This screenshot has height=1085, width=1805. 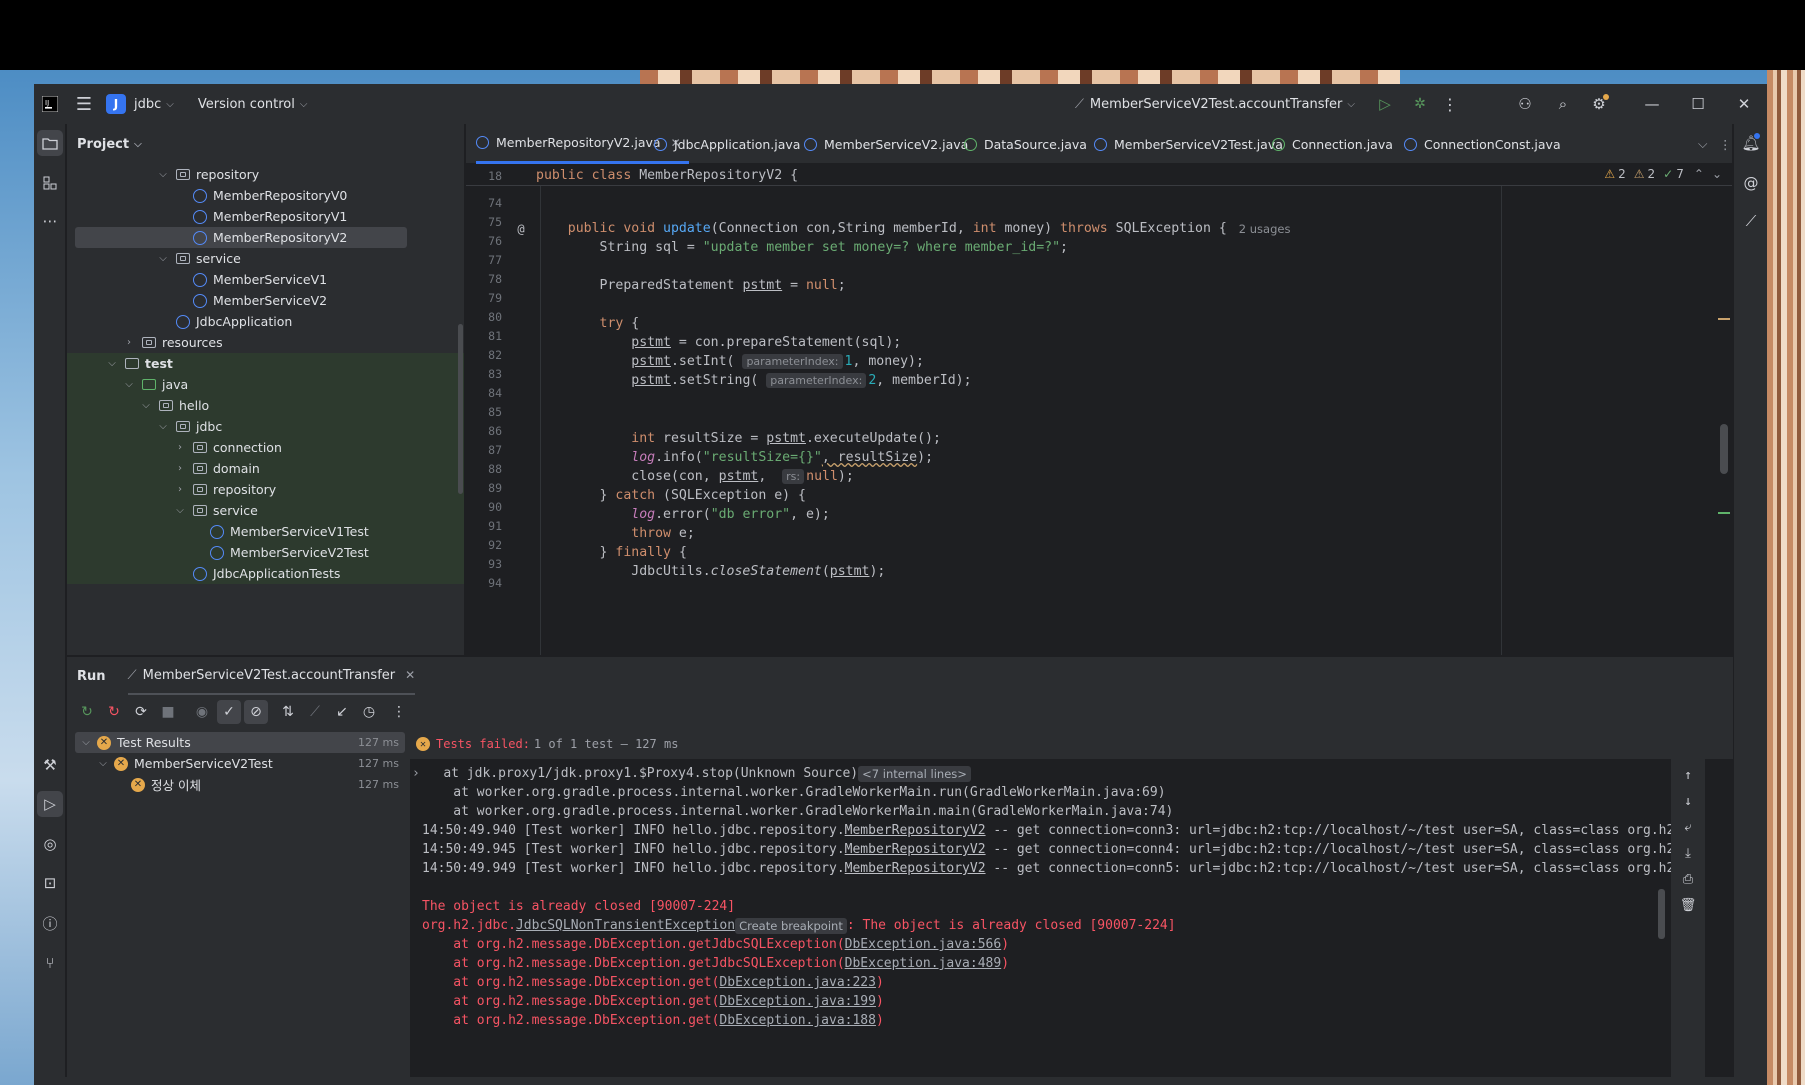 I want to click on editor-tab: ConnectionConst.java, so click(x=1486, y=144).